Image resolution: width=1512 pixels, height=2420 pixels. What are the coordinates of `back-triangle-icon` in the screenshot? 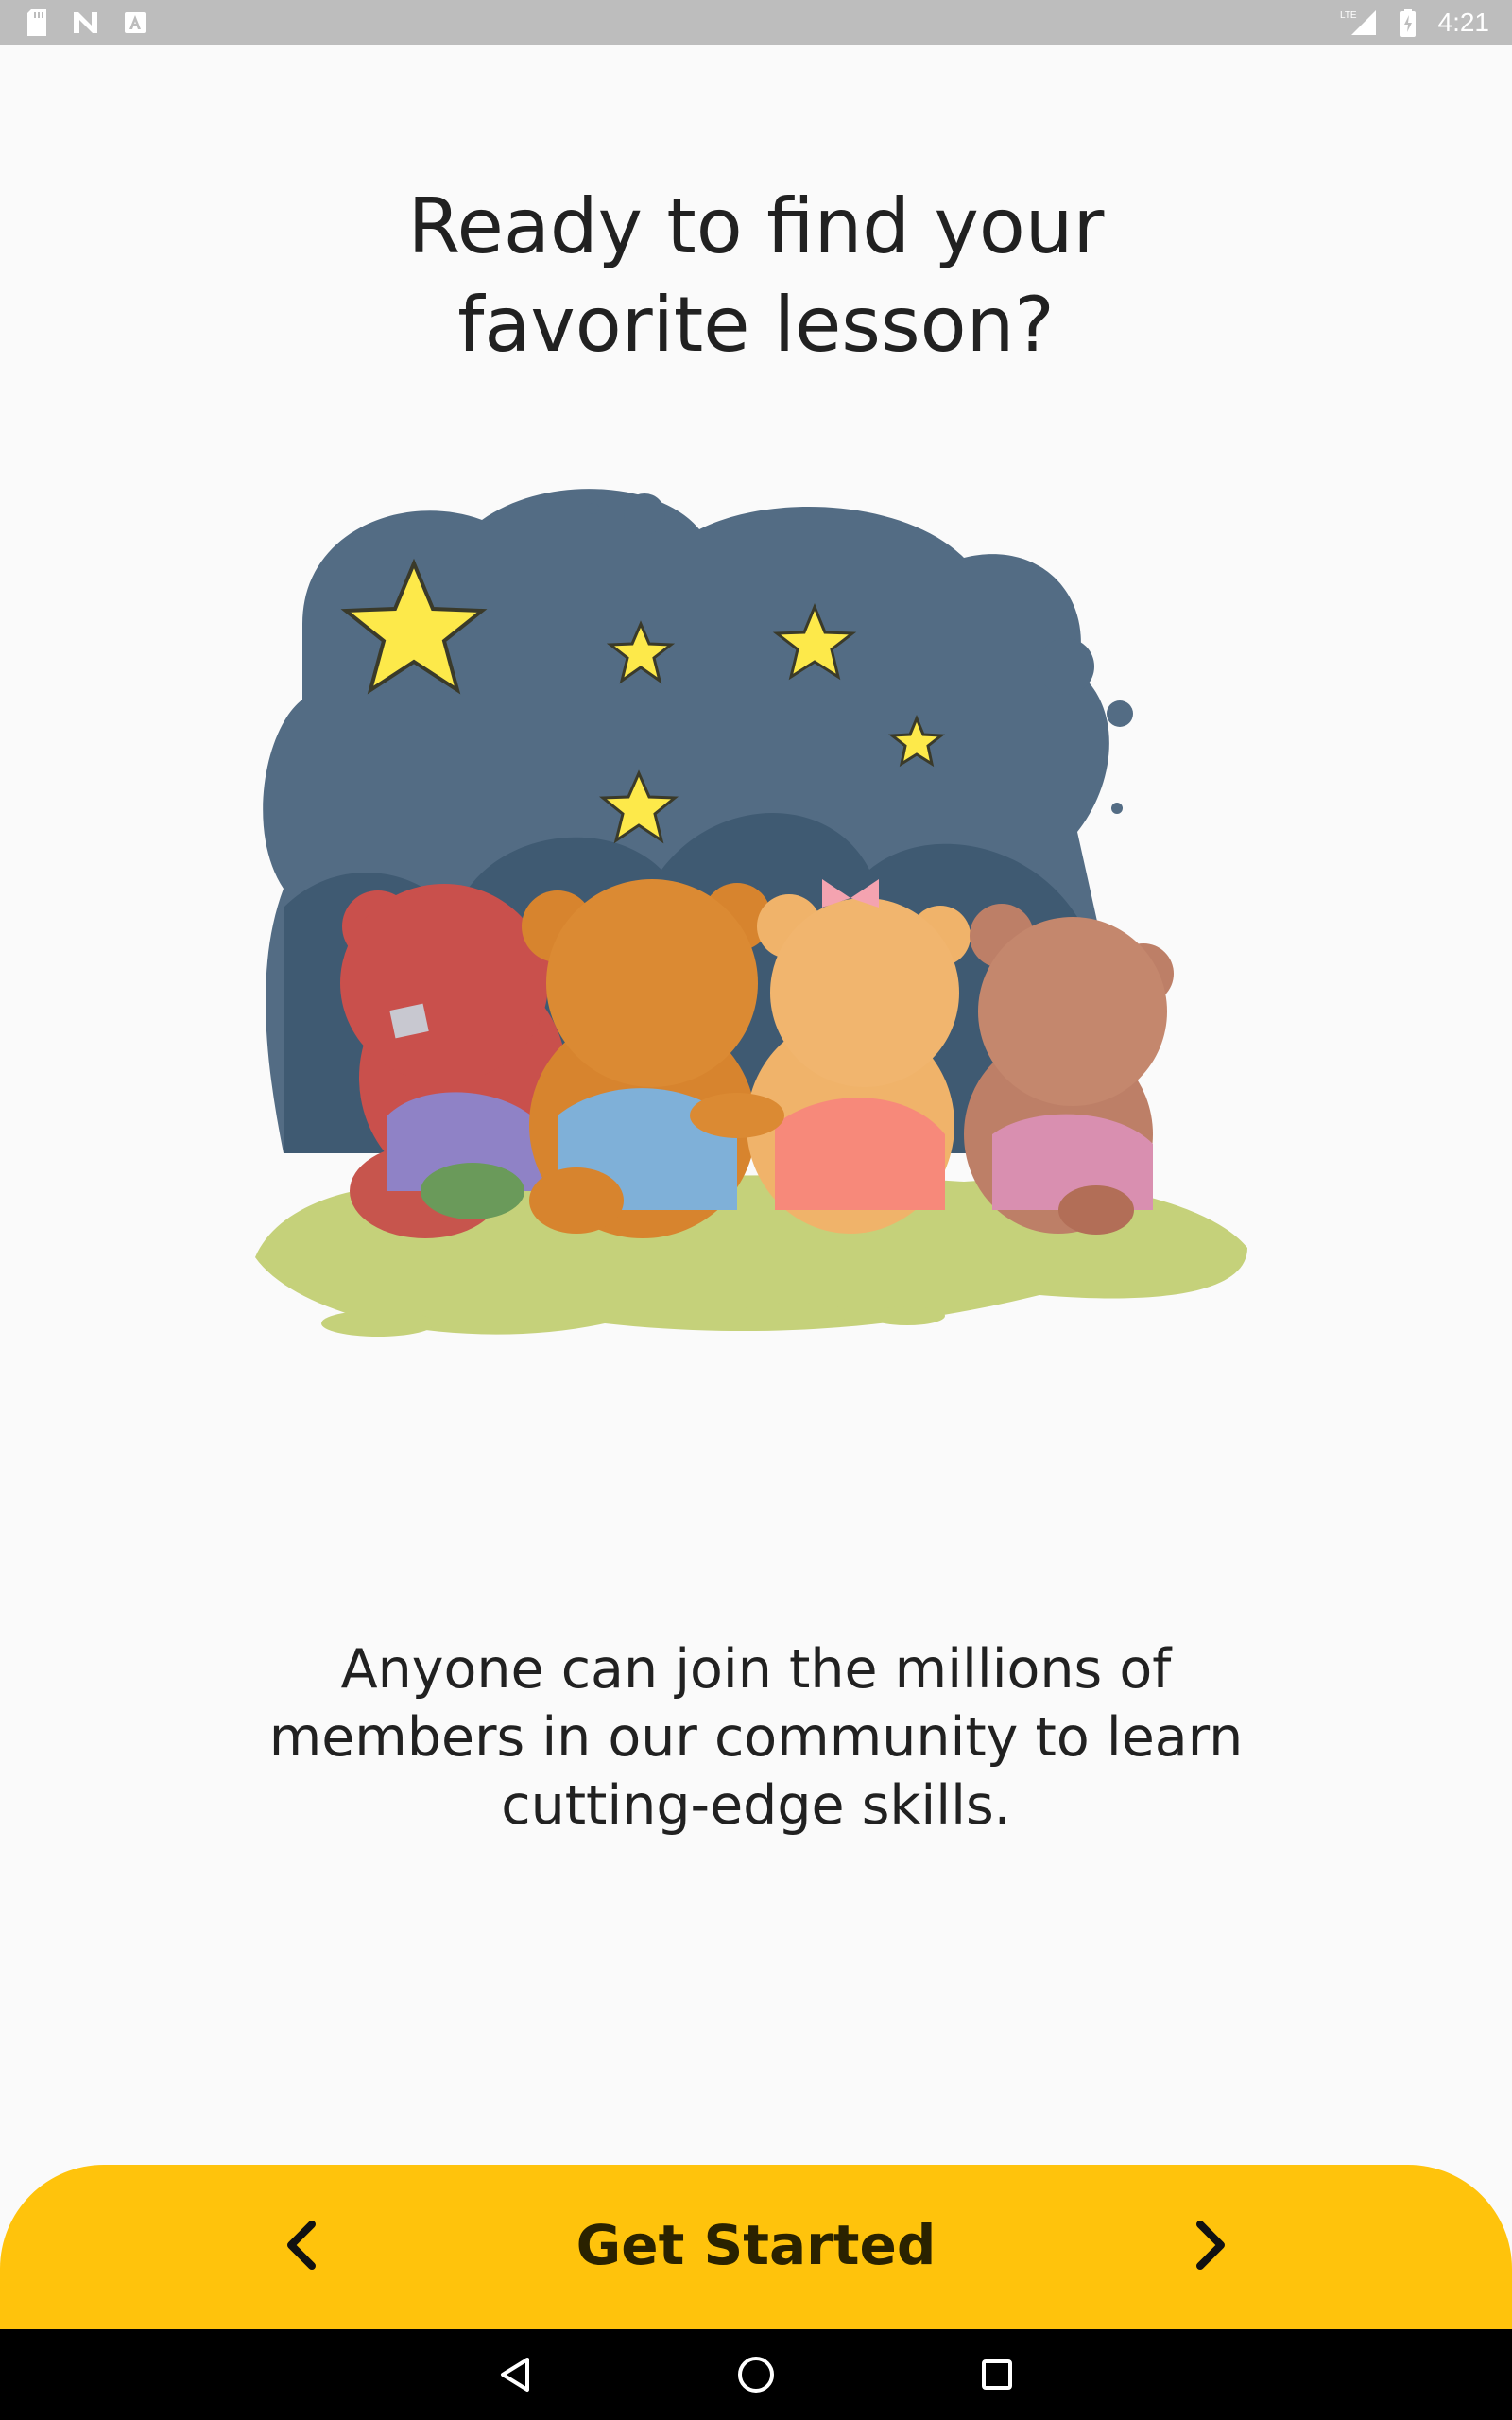 It's located at (515, 2375).